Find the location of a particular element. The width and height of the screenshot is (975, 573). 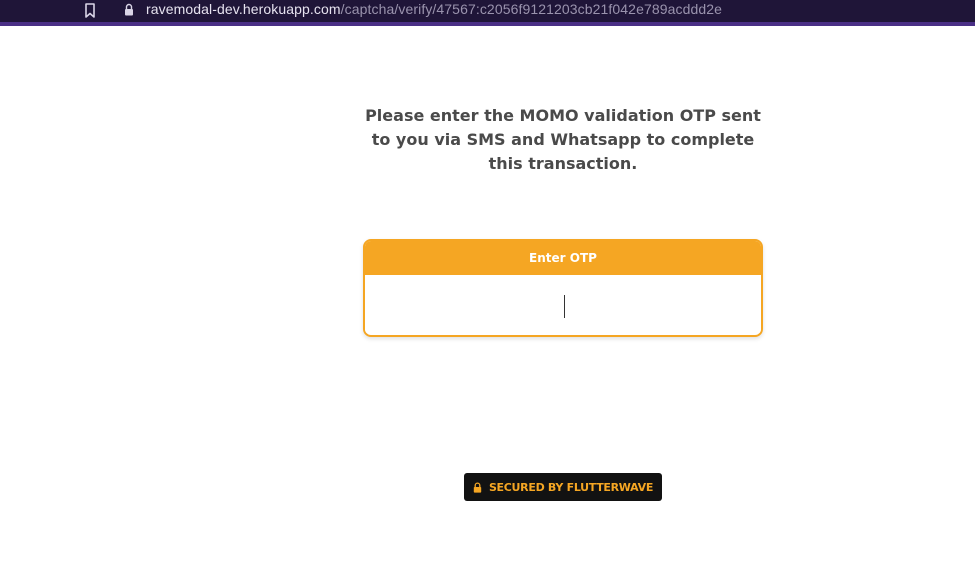

otp-header: Enter OTP is located at coordinates (563, 258).